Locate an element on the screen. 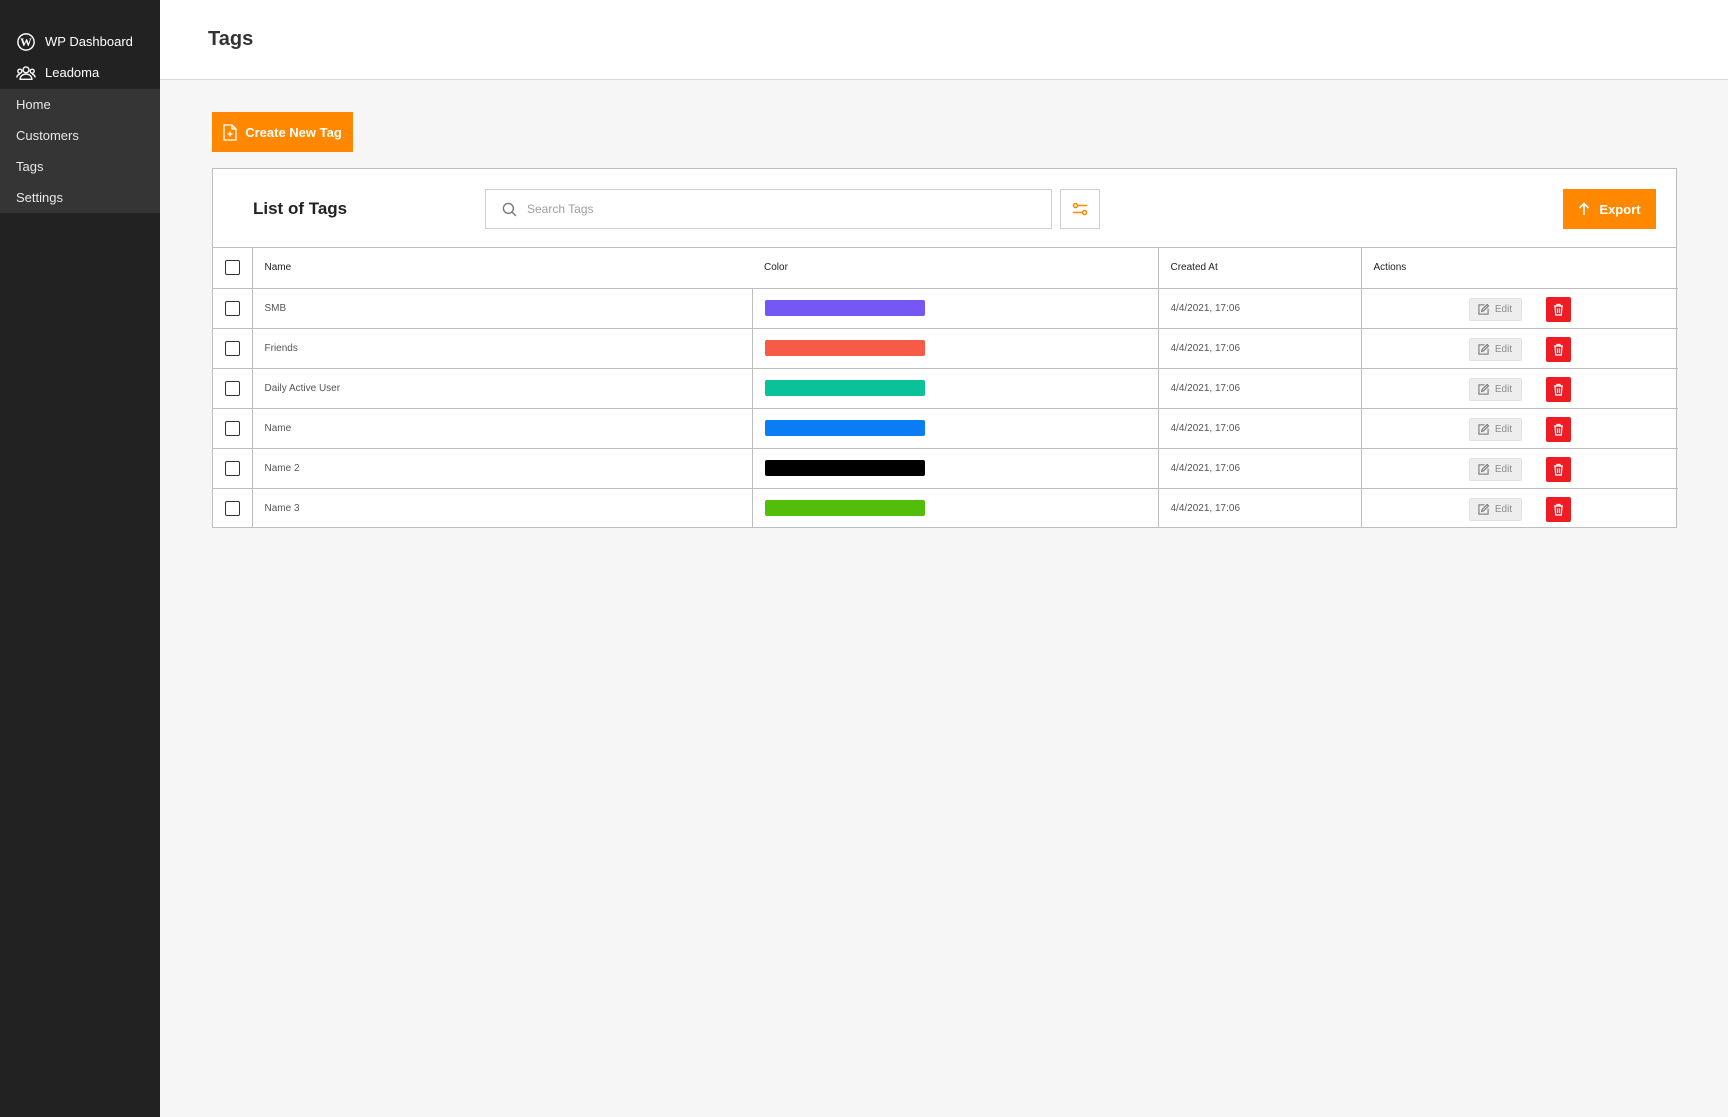 The width and height of the screenshot is (1728, 1117). wp-dashboard-label: WP Dashboard is located at coordinates (89, 41).